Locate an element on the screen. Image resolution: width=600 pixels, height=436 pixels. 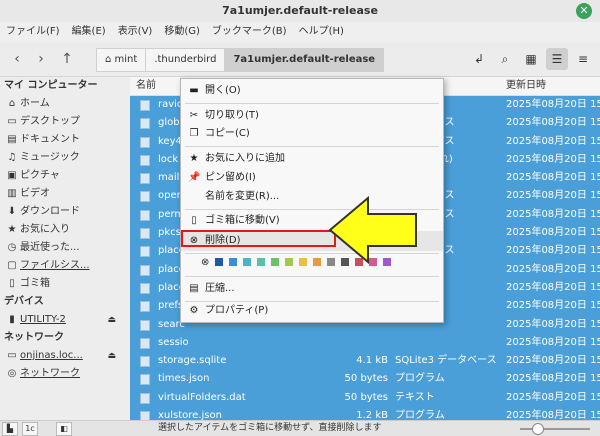
sidebar-item: ⬇ ダウンロード is located at coordinates (65, 212).